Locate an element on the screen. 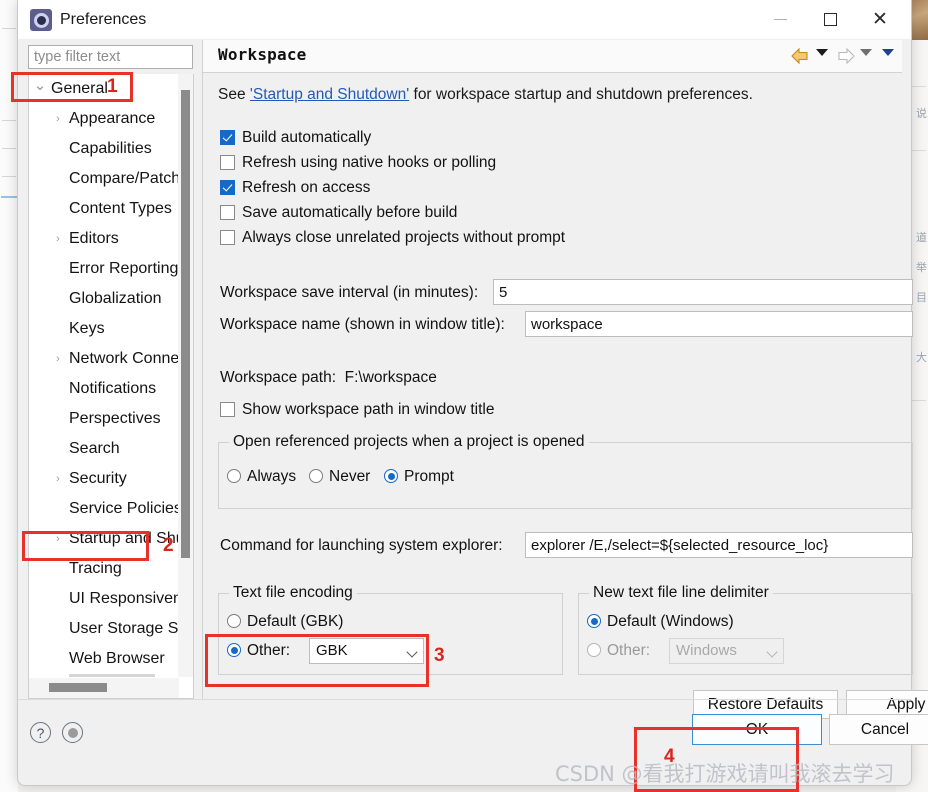 The width and height of the screenshot is (928, 792). cancel-button: Cancel is located at coordinates (878, 729).